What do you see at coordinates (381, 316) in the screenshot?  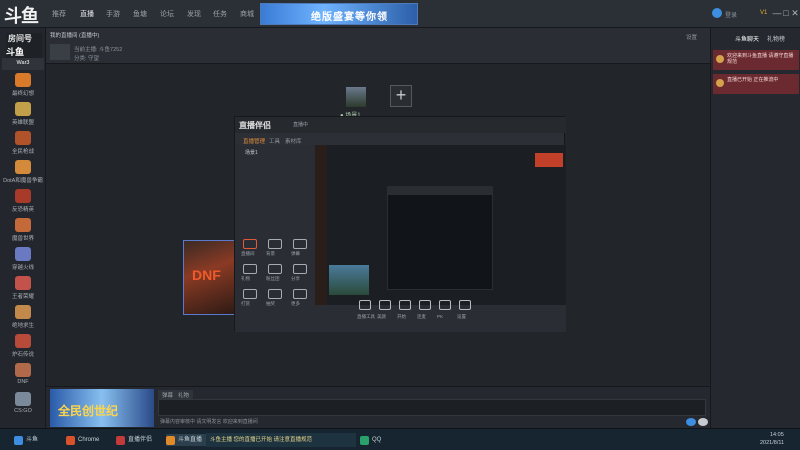 I see `captured-tool-label: 美颜` at bounding box center [381, 316].